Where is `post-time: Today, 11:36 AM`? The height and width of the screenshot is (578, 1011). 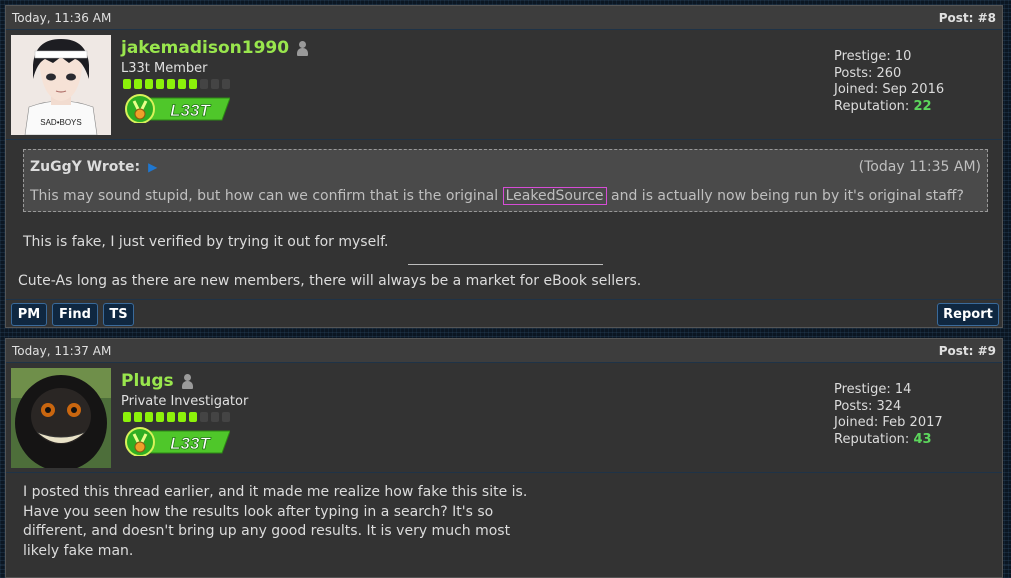 post-time: Today, 11:36 AM is located at coordinates (62, 17).